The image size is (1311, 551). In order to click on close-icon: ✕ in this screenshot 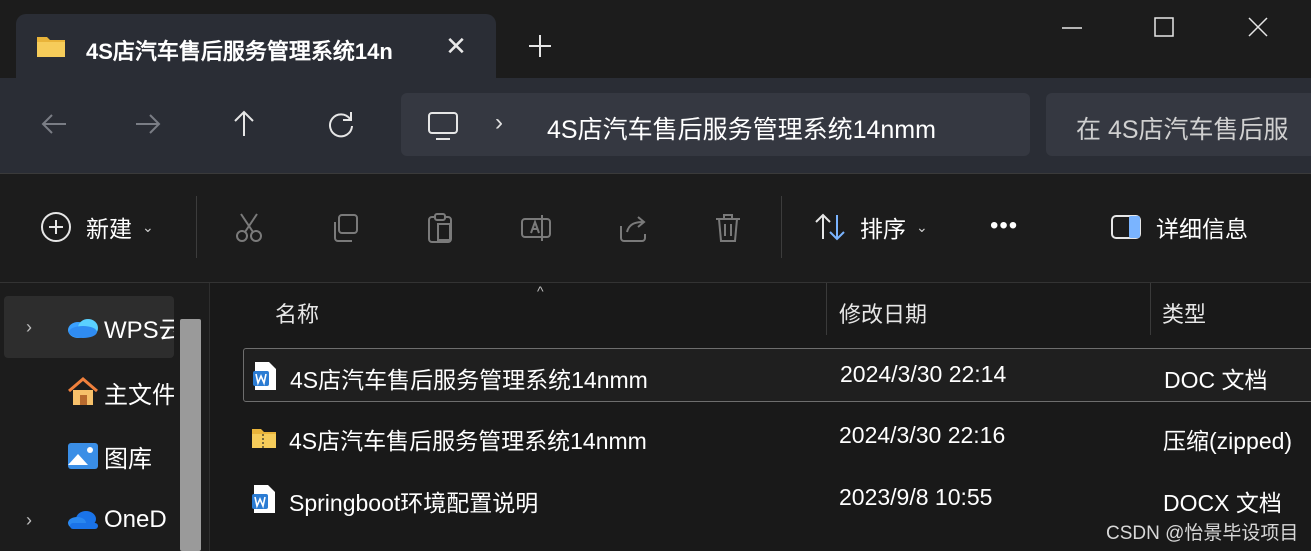, I will do `click(456, 46)`.